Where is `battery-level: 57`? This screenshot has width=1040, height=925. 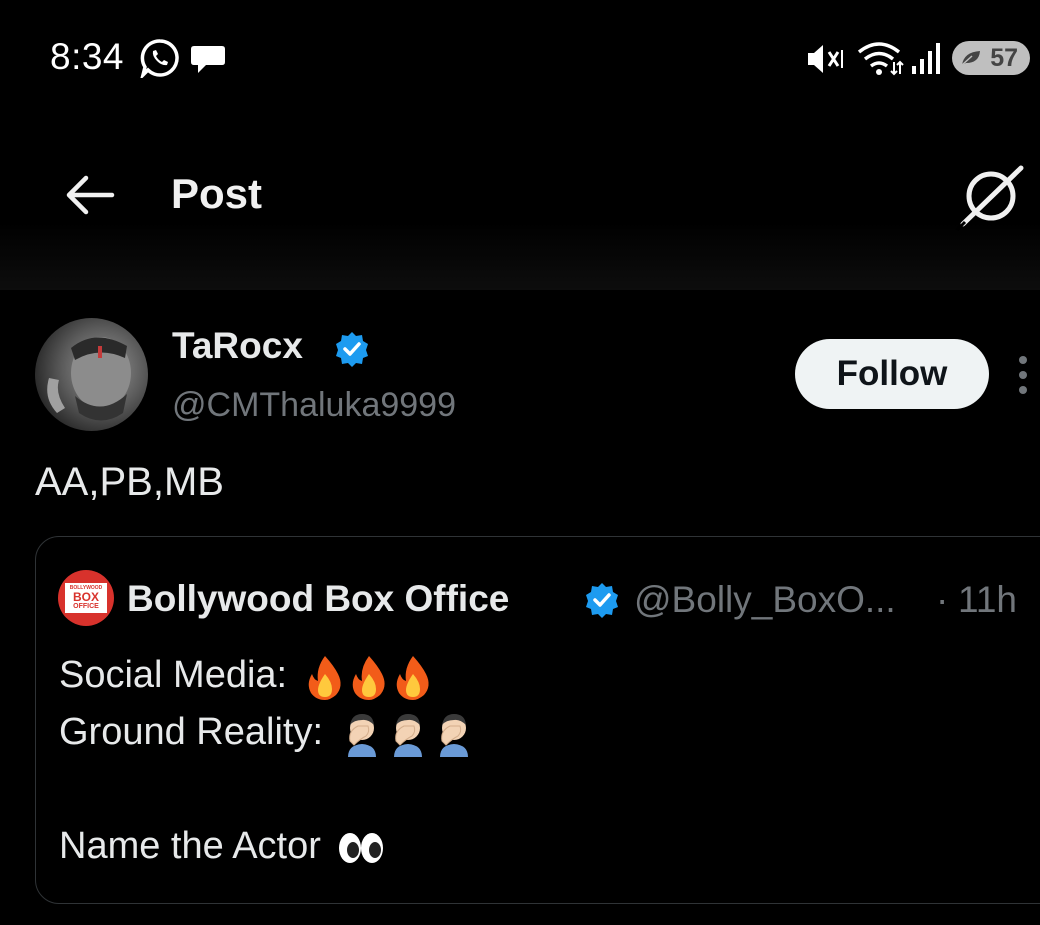 battery-level: 57 is located at coordinates (1004, 57).